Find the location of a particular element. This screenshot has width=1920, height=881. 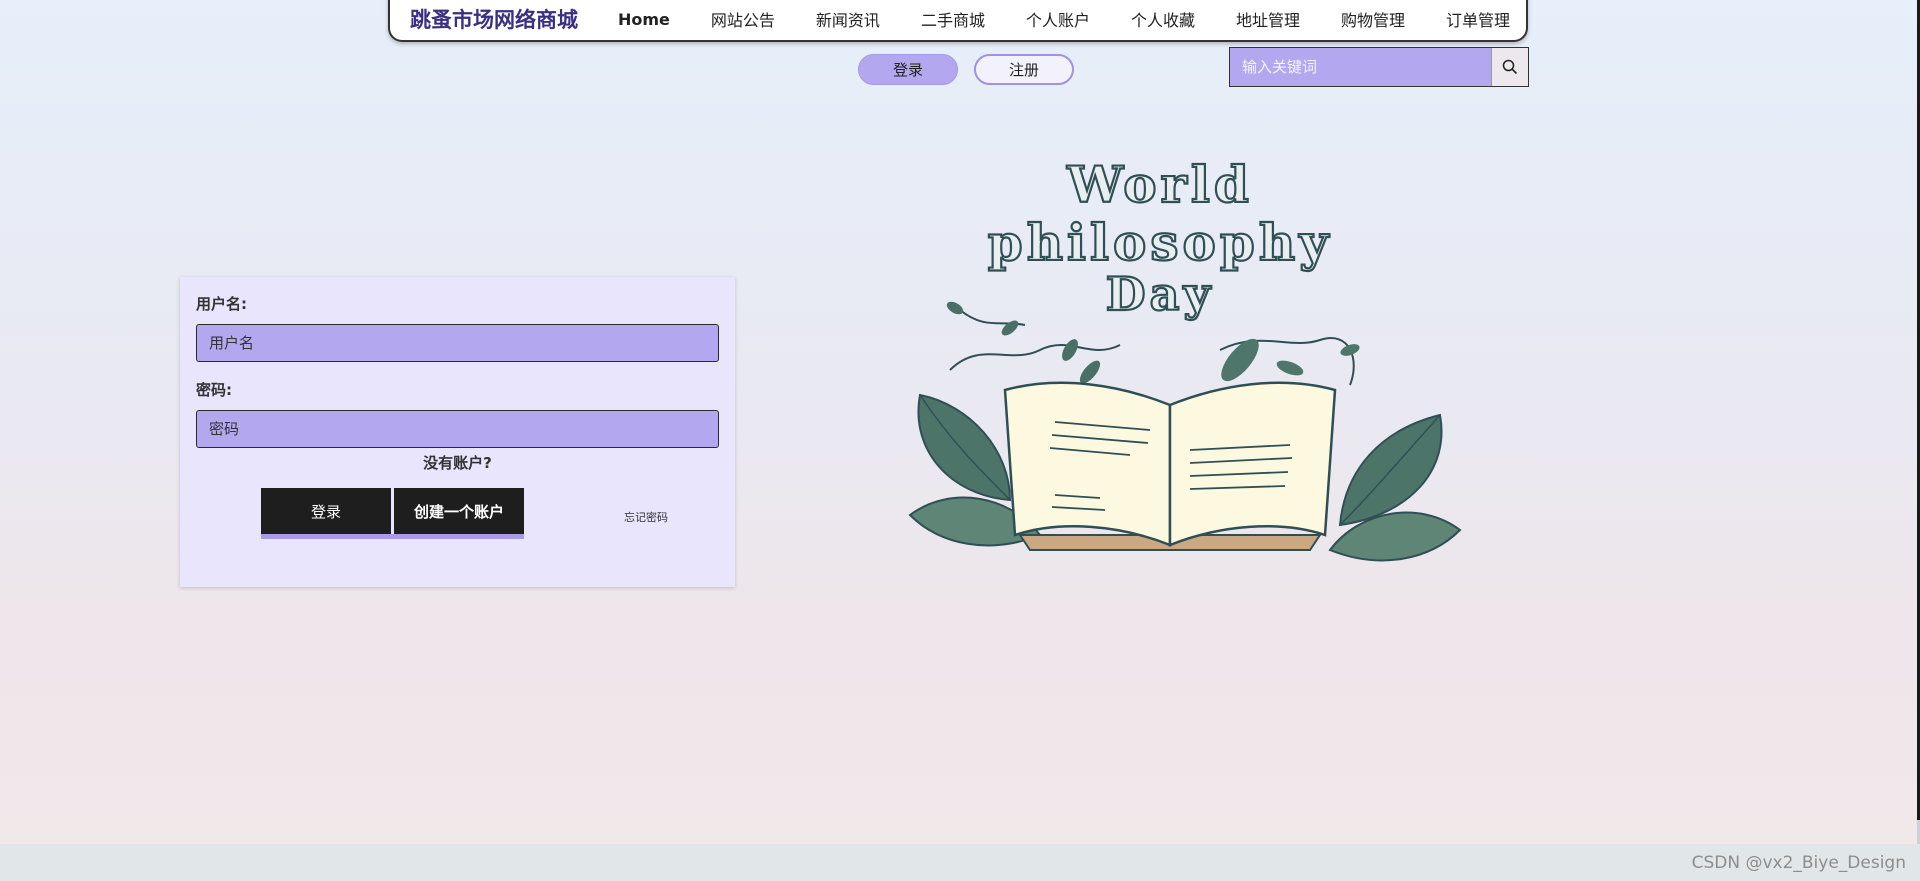

illustration-title-philosophy: philosophy is located at coordinates (1160, 242).